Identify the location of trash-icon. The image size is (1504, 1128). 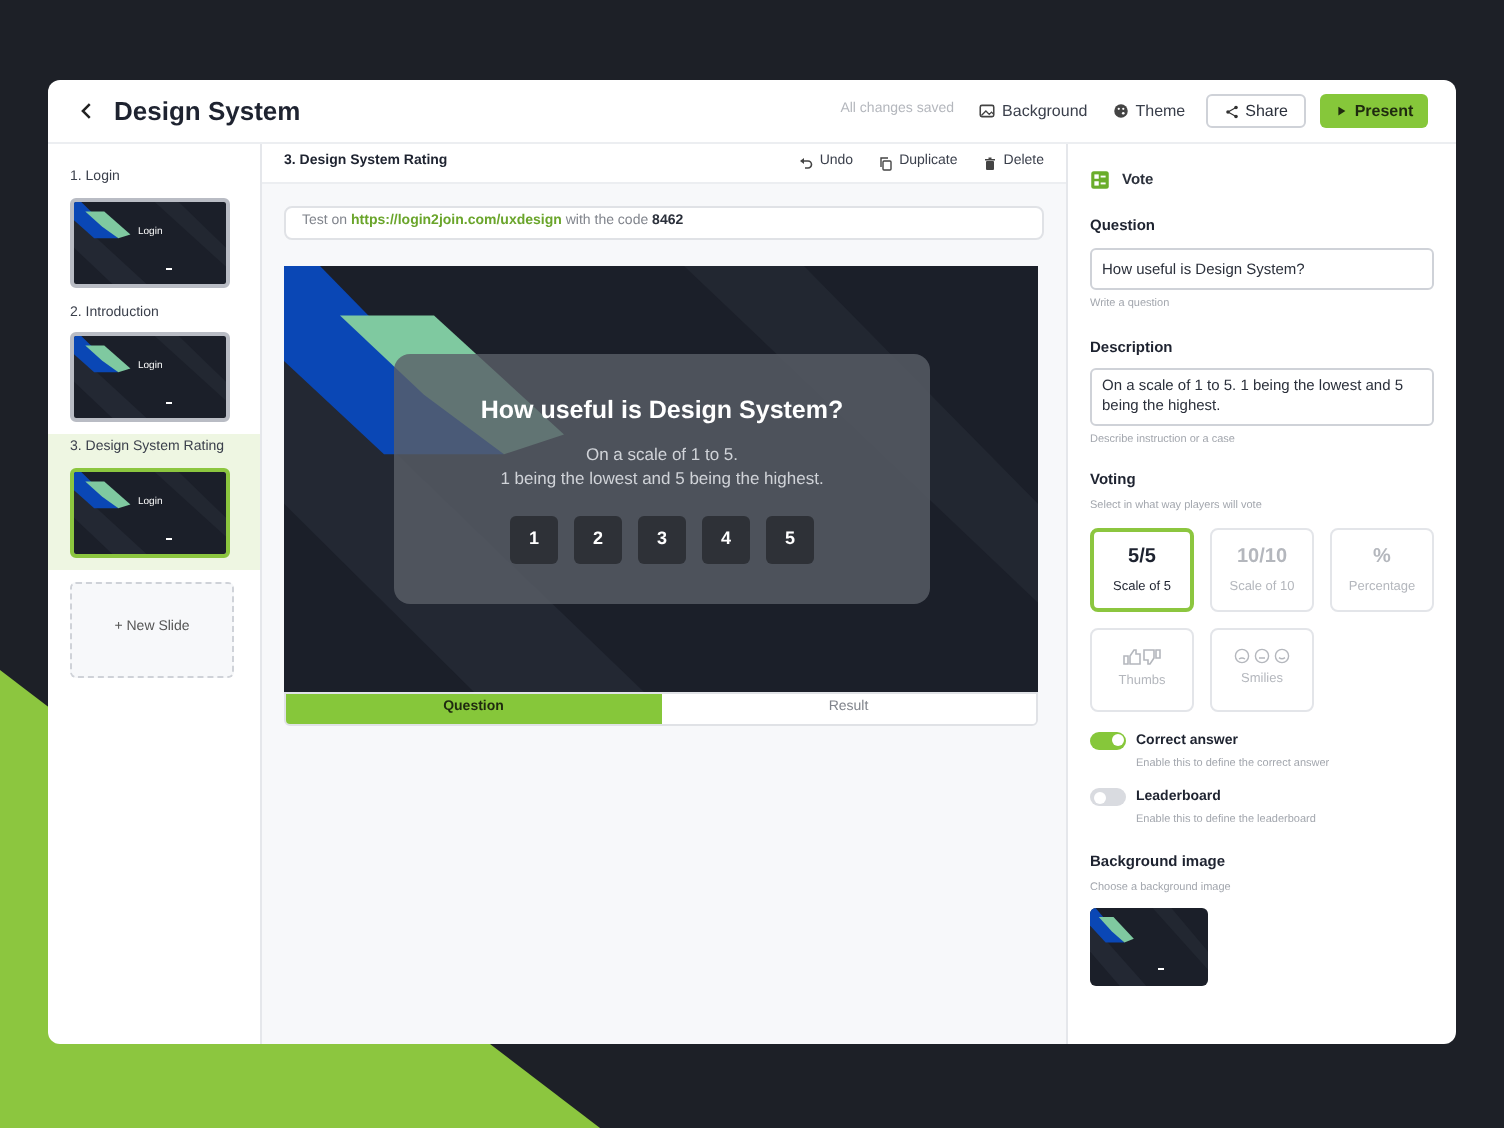
(989, 163).